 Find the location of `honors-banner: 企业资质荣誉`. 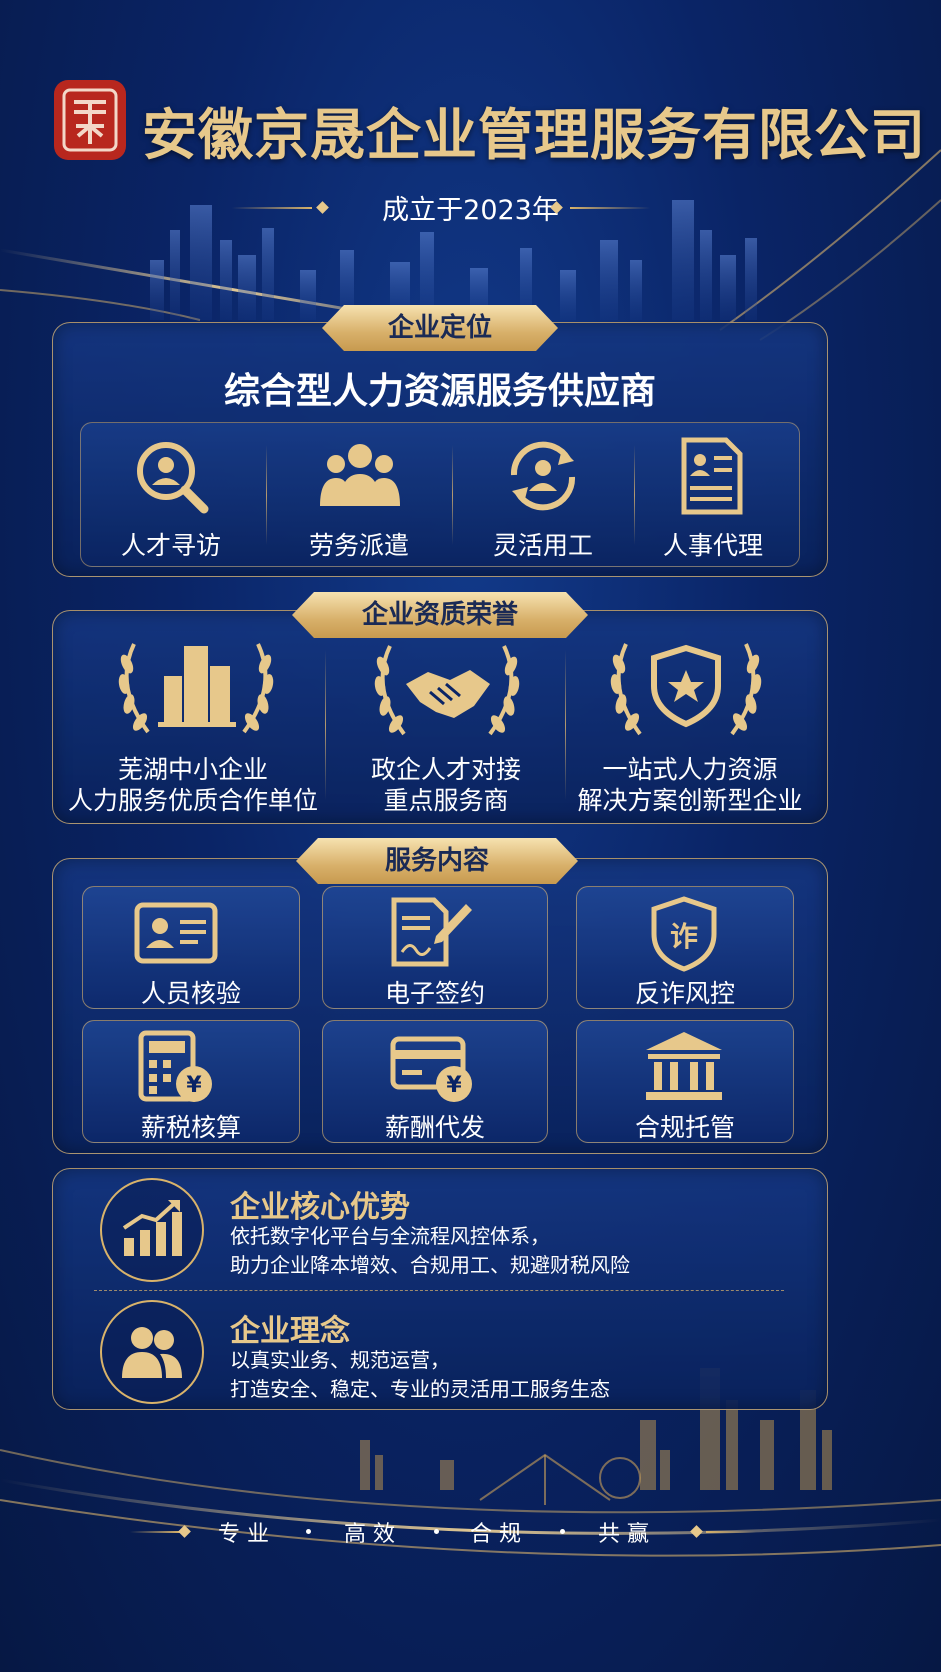

honors-banner: 企业资质荣誉 is located at coordinates (440, 615).